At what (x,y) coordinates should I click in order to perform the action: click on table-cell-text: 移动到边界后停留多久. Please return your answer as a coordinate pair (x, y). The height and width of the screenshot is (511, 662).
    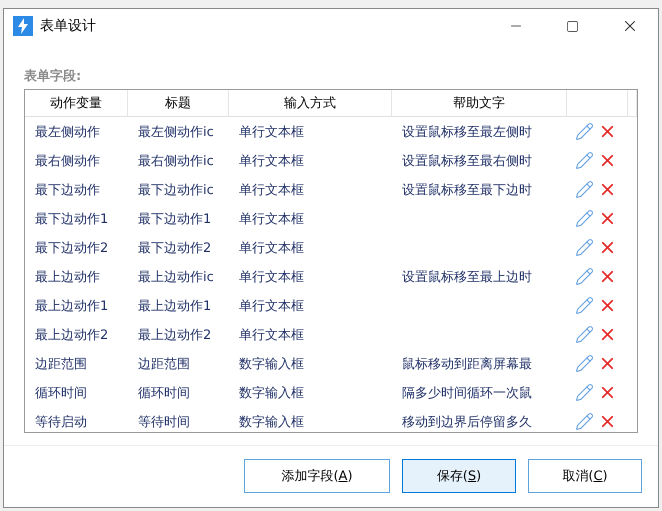
    Looking at the image, I should click on (467, 423).